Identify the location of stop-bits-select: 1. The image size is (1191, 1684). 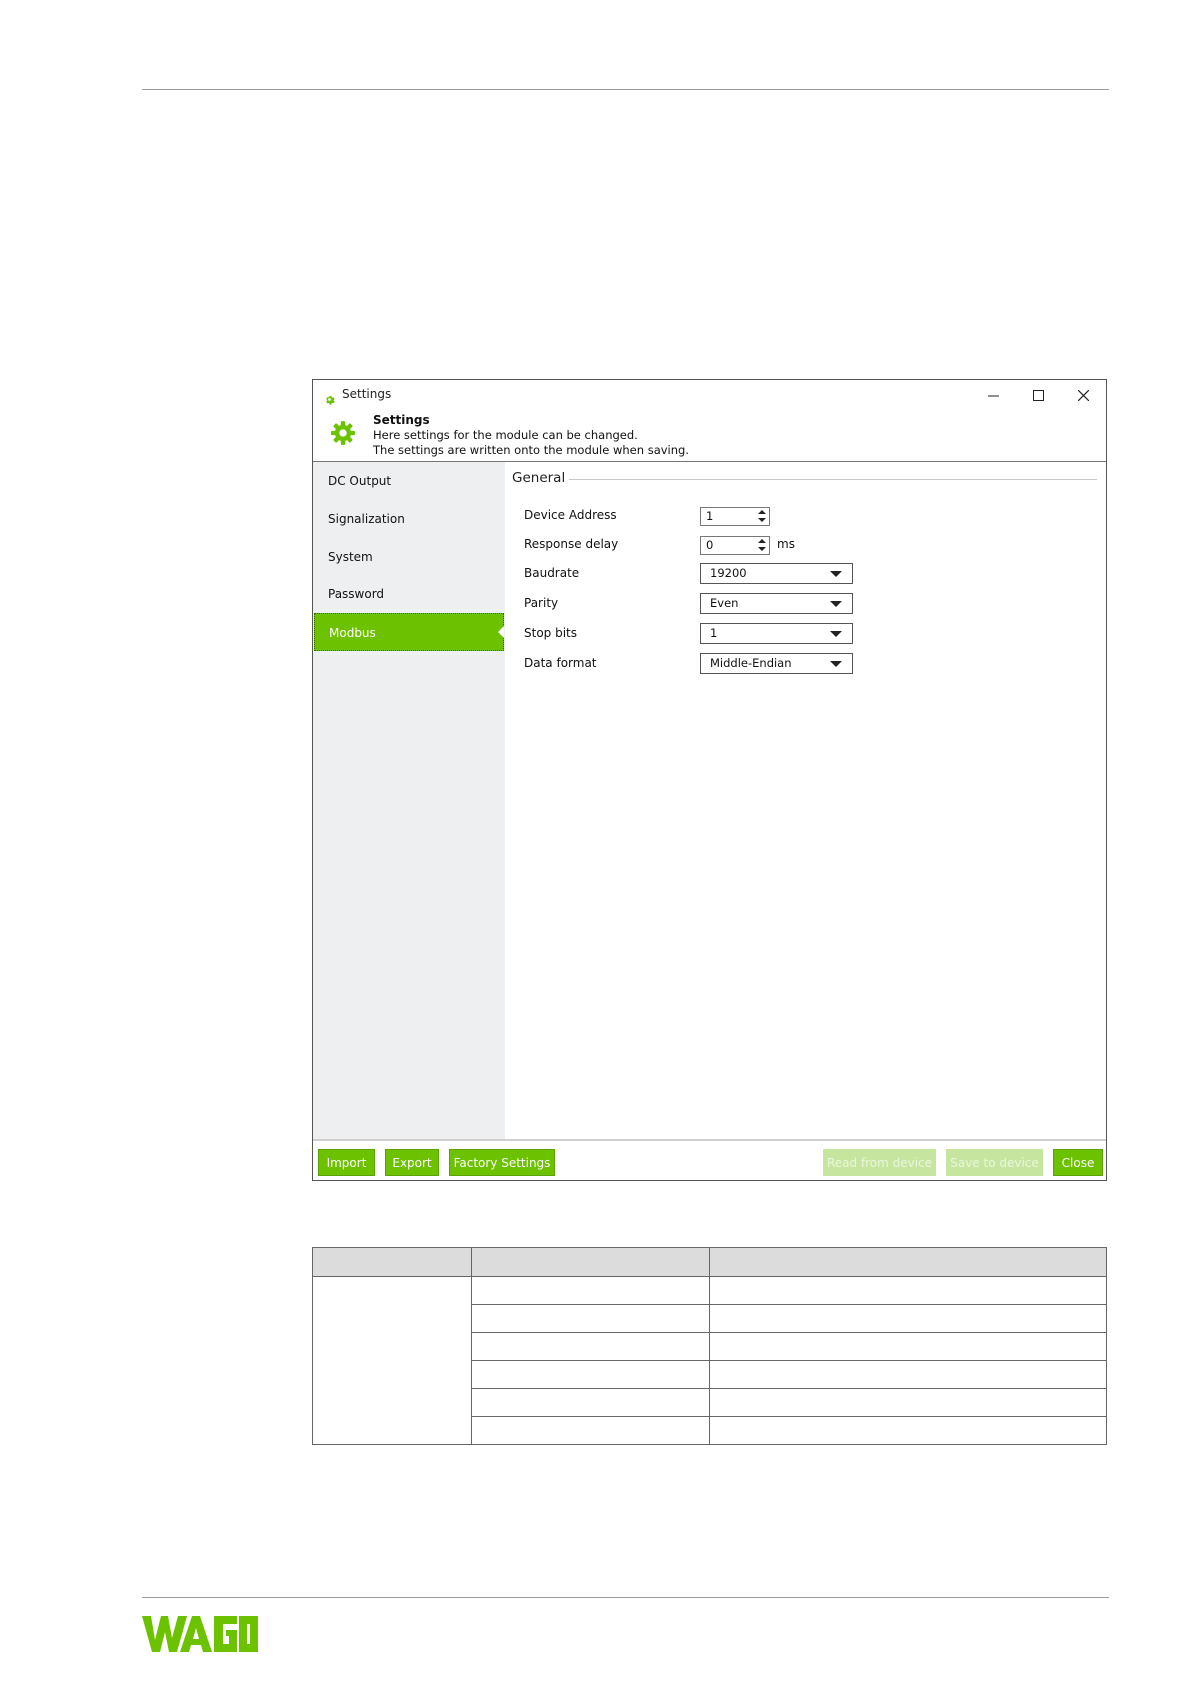
(776, 633).